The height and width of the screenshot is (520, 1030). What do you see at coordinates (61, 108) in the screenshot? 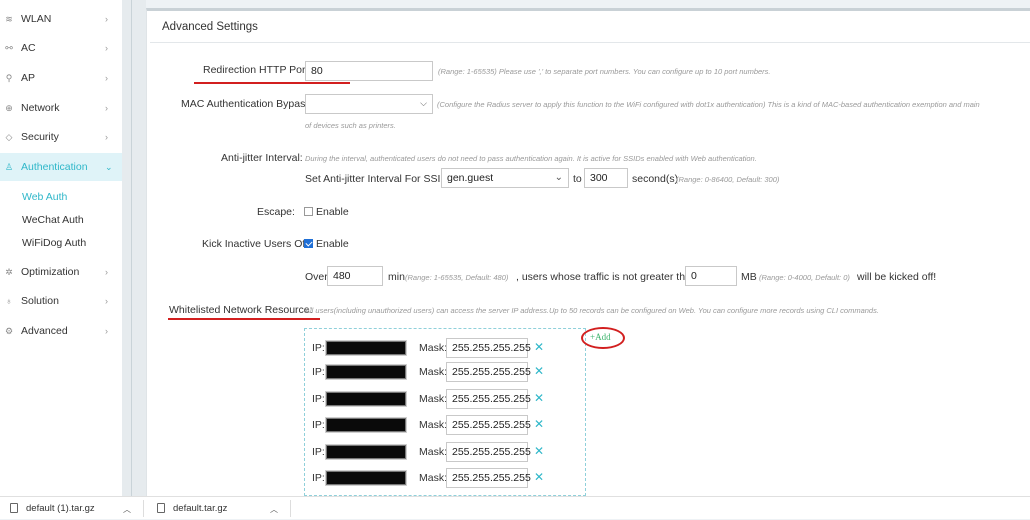
I see `sidebar-item-network: ⊕ Network ›` at bounding box center [61, 108].